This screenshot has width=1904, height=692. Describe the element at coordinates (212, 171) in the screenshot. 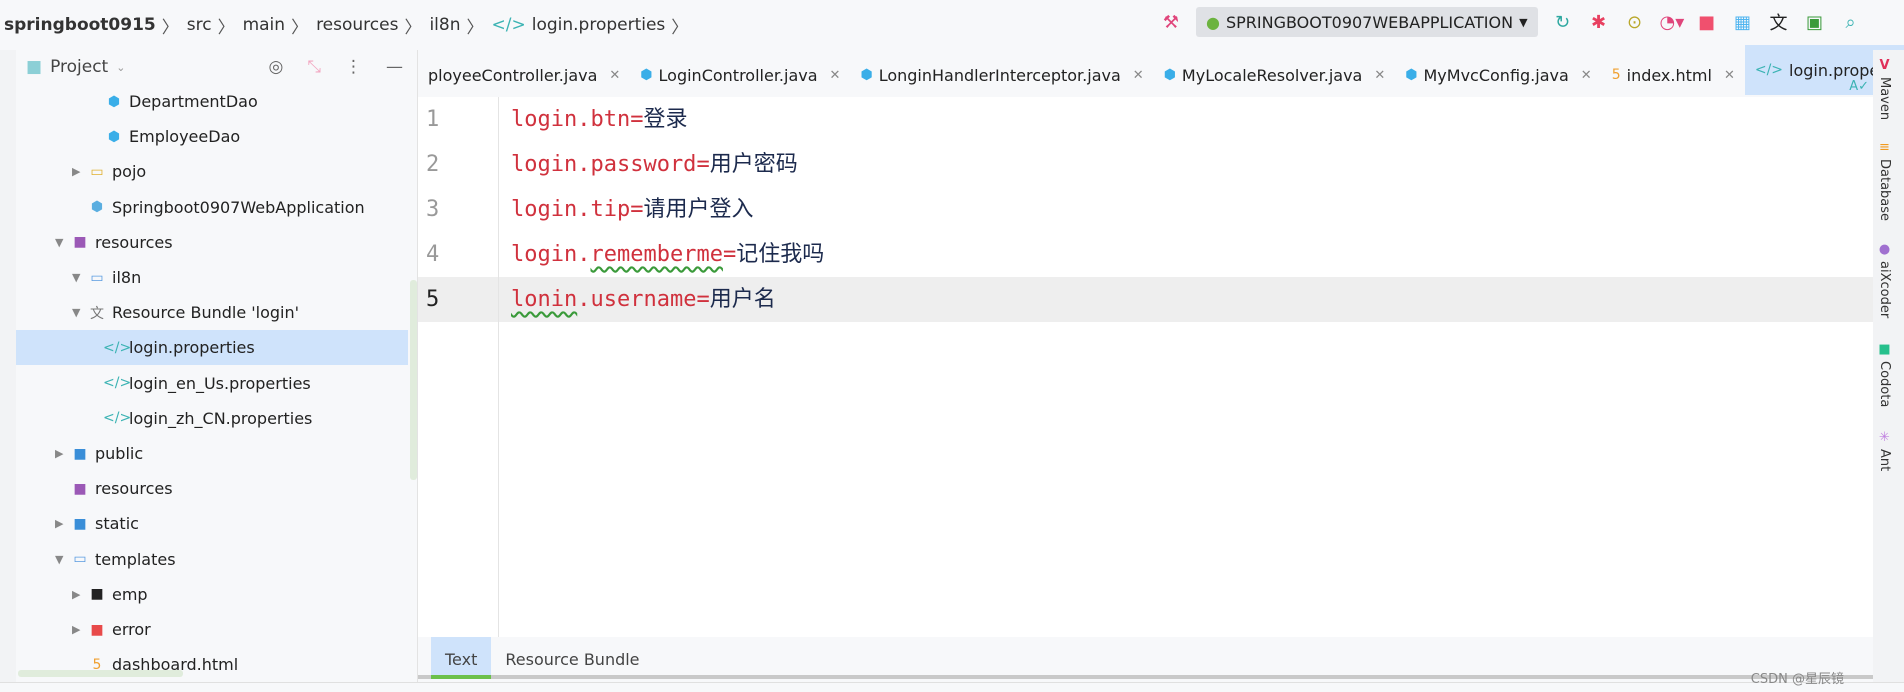

I see `tree-item: ▶ ▭ pojo` at that location.